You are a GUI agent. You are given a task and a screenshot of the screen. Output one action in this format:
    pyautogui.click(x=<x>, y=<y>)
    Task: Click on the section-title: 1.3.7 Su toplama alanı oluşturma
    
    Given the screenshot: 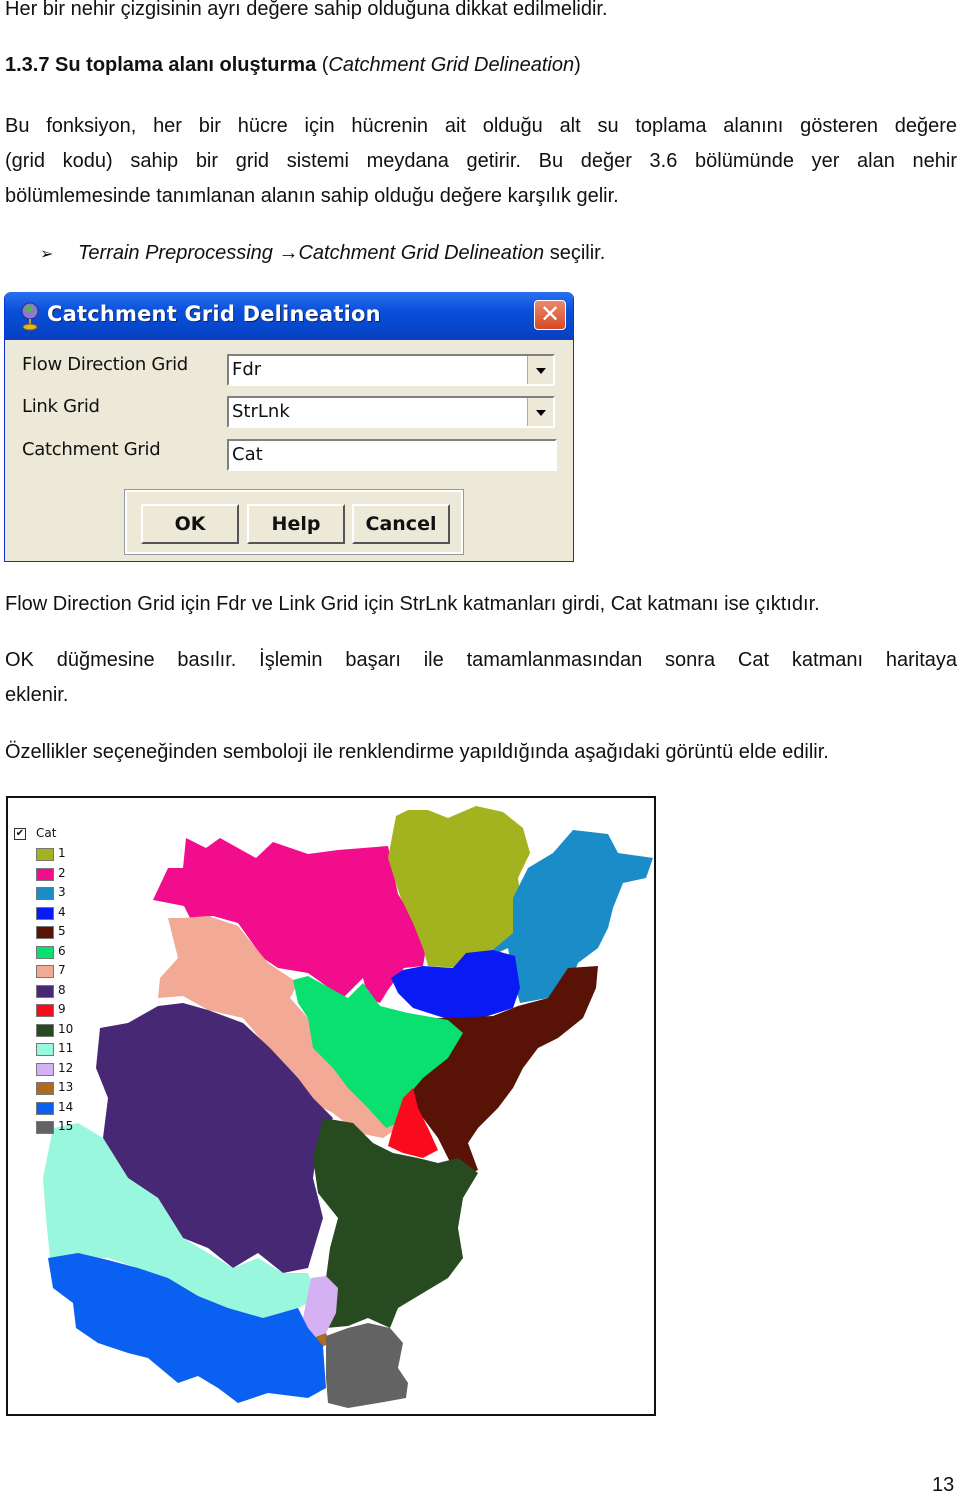 What is the action you would take?
    pyautogui.click(x=161, y=65)
    